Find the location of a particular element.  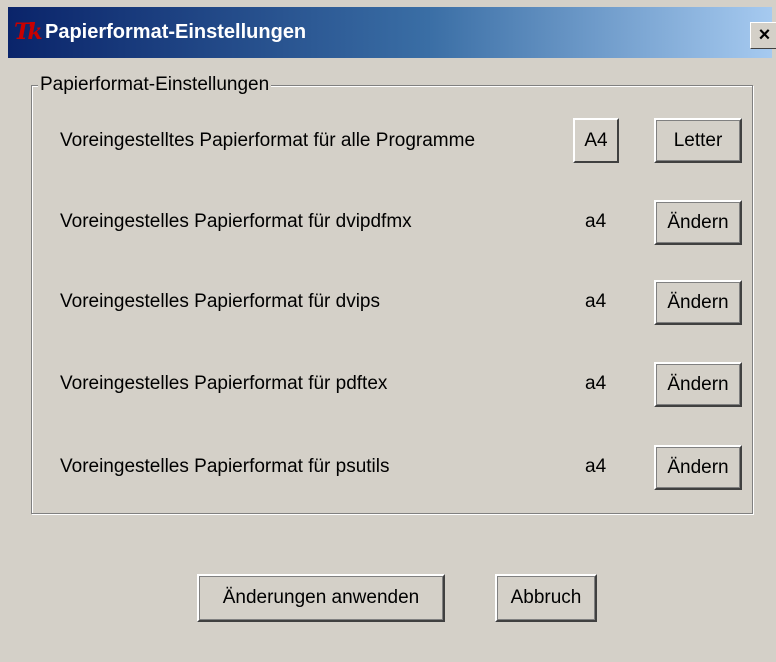

dvips-format-value: a4 is located at coordinates (596, 301).